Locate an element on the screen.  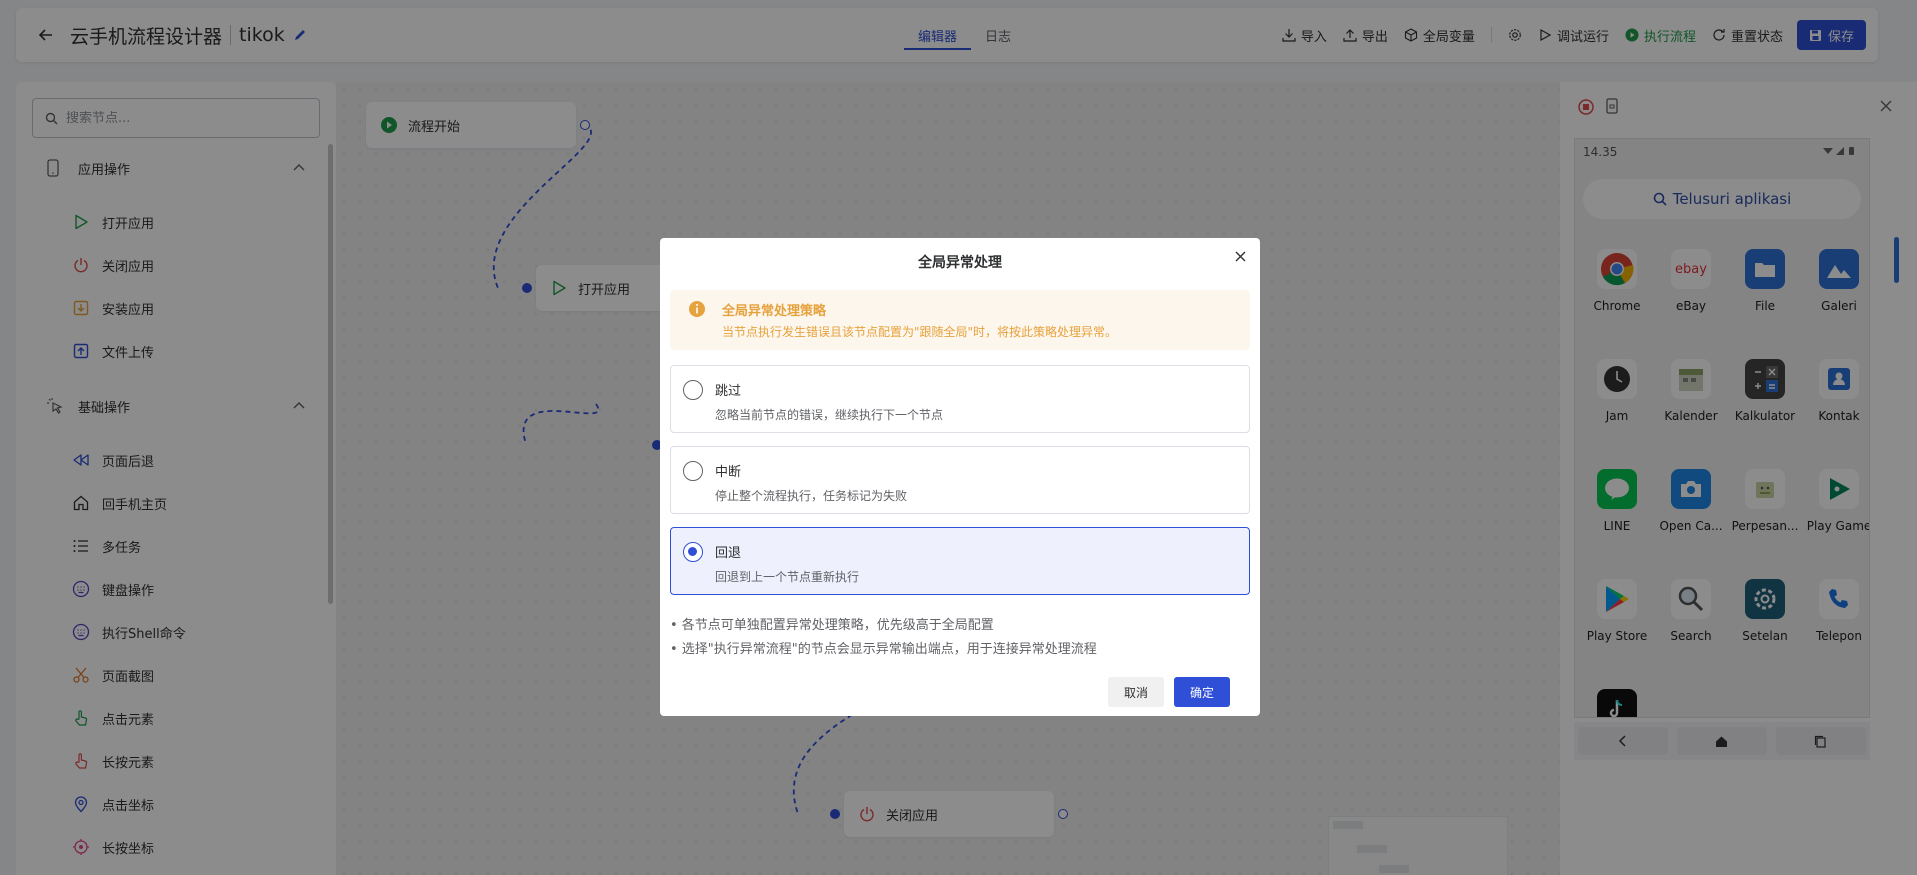
option-rollback: 回退 回退到上一个节点重新执行 is located at coordinates (960, 561).